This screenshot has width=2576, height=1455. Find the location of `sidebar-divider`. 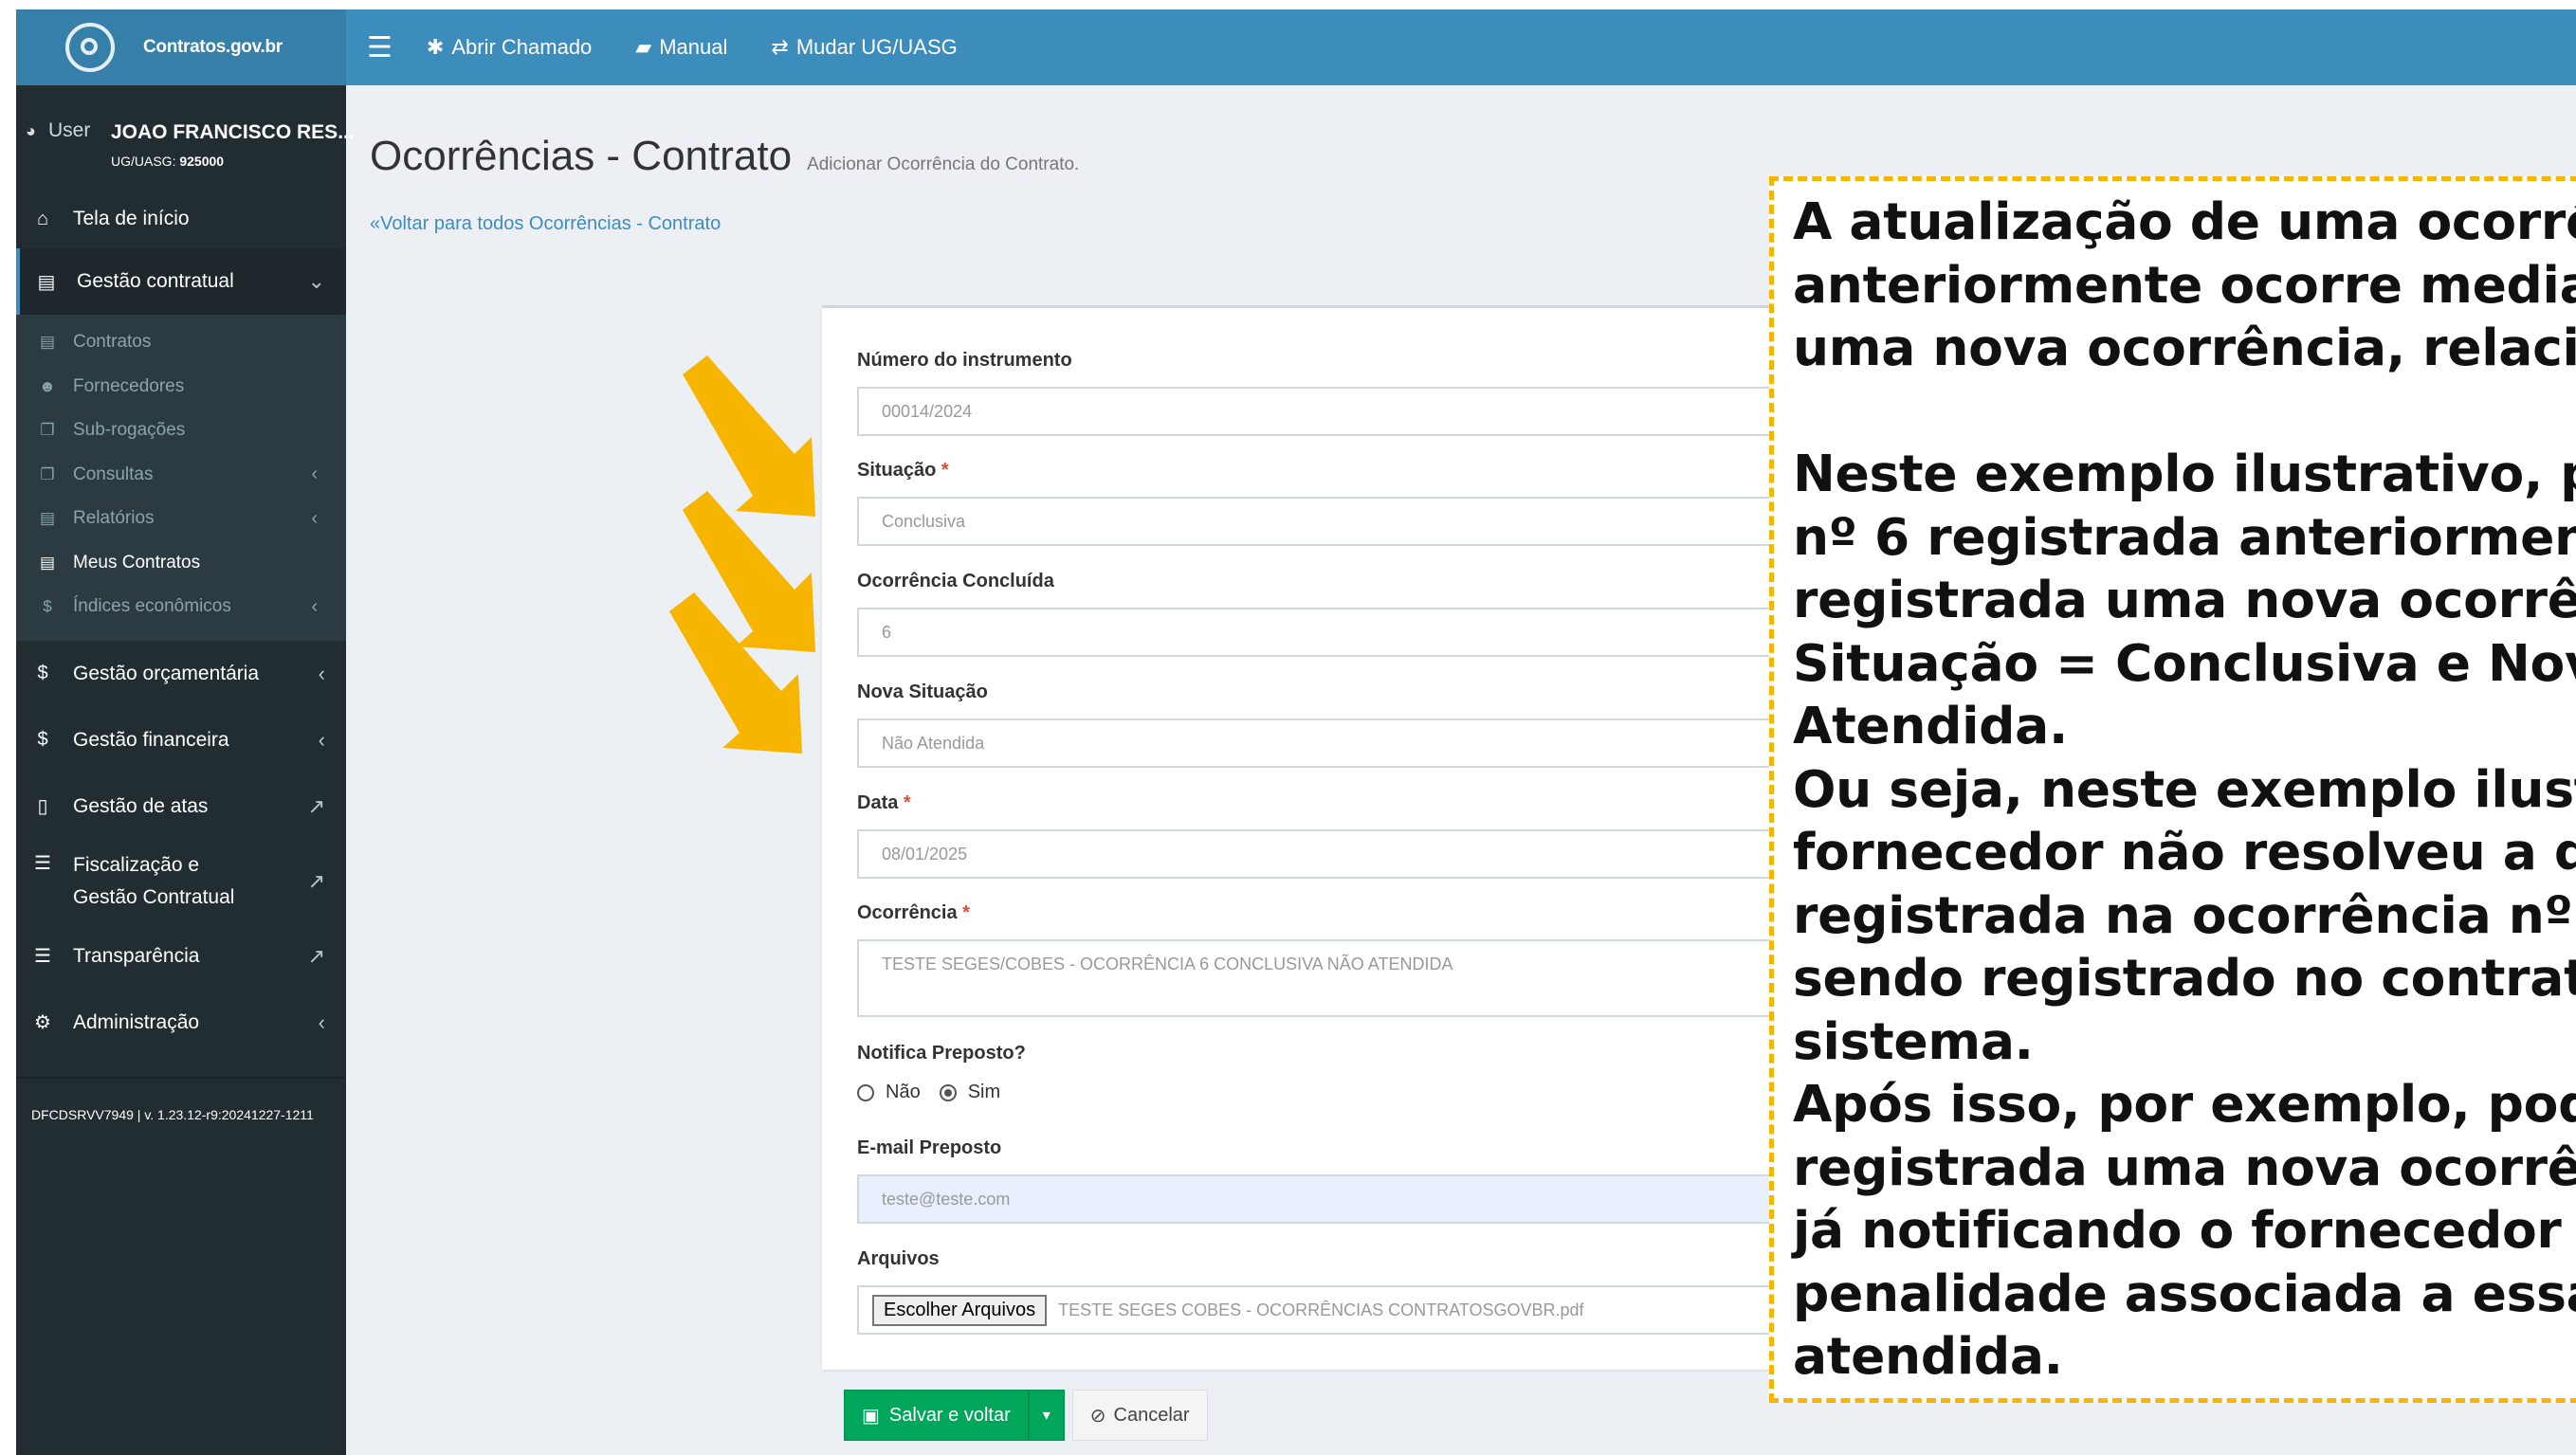

sidebar-divider is located at coordinates (181, 1077).